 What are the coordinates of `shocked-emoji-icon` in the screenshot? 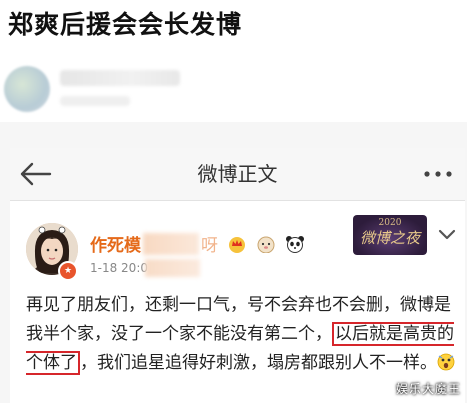 It's located at (446, 362).